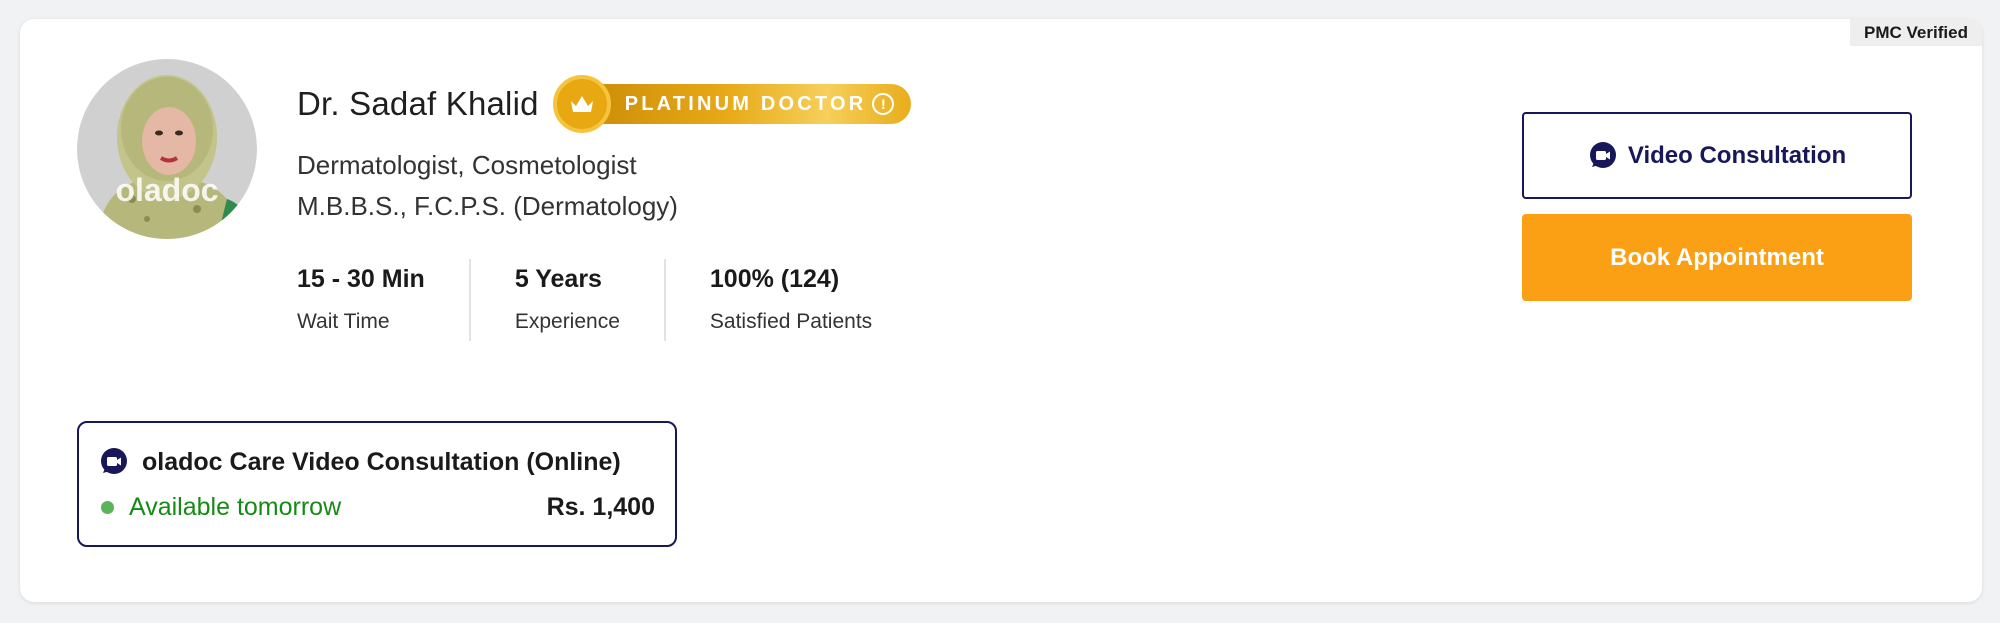 This screenshot has height=623, width=2000. I want to click on platinum-label: PLATINUM DOCTOR, so click(745, 103).